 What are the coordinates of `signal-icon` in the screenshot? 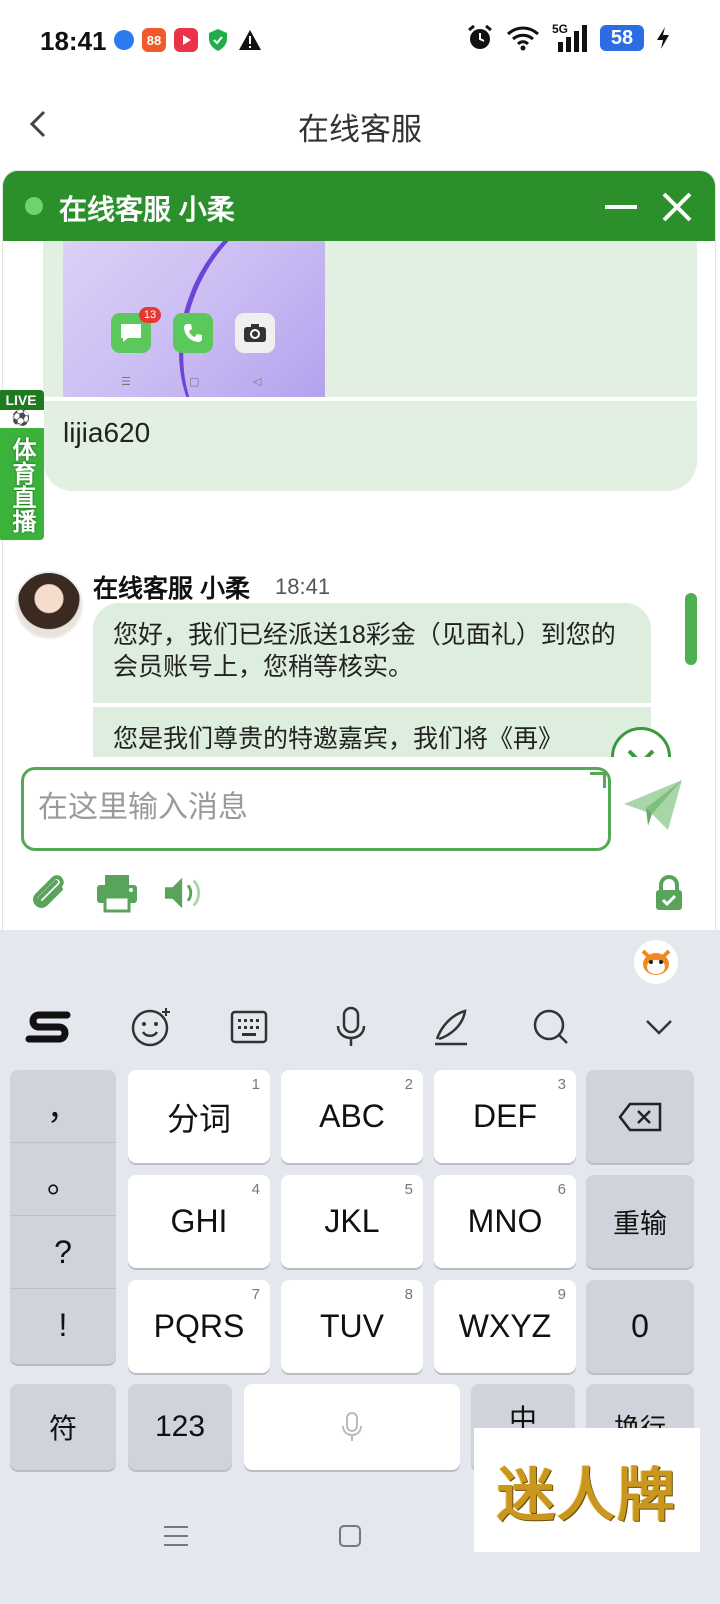 It's located at (572, 38).